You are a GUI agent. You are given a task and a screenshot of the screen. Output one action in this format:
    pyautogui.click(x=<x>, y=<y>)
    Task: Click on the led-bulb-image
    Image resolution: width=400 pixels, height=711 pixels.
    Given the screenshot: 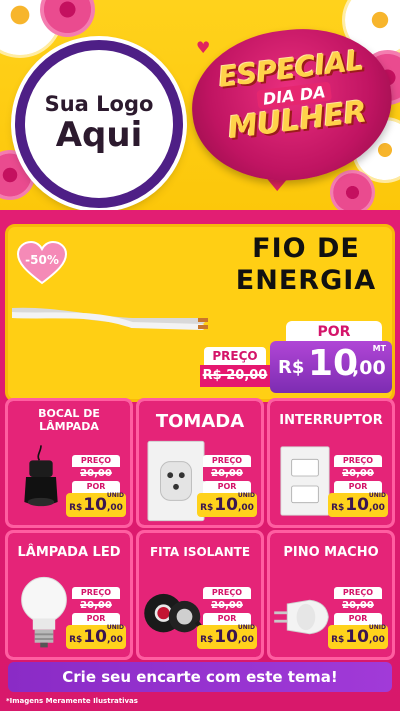 What is the action you would take?
    pyautogui.click(x=44, y=612)
    